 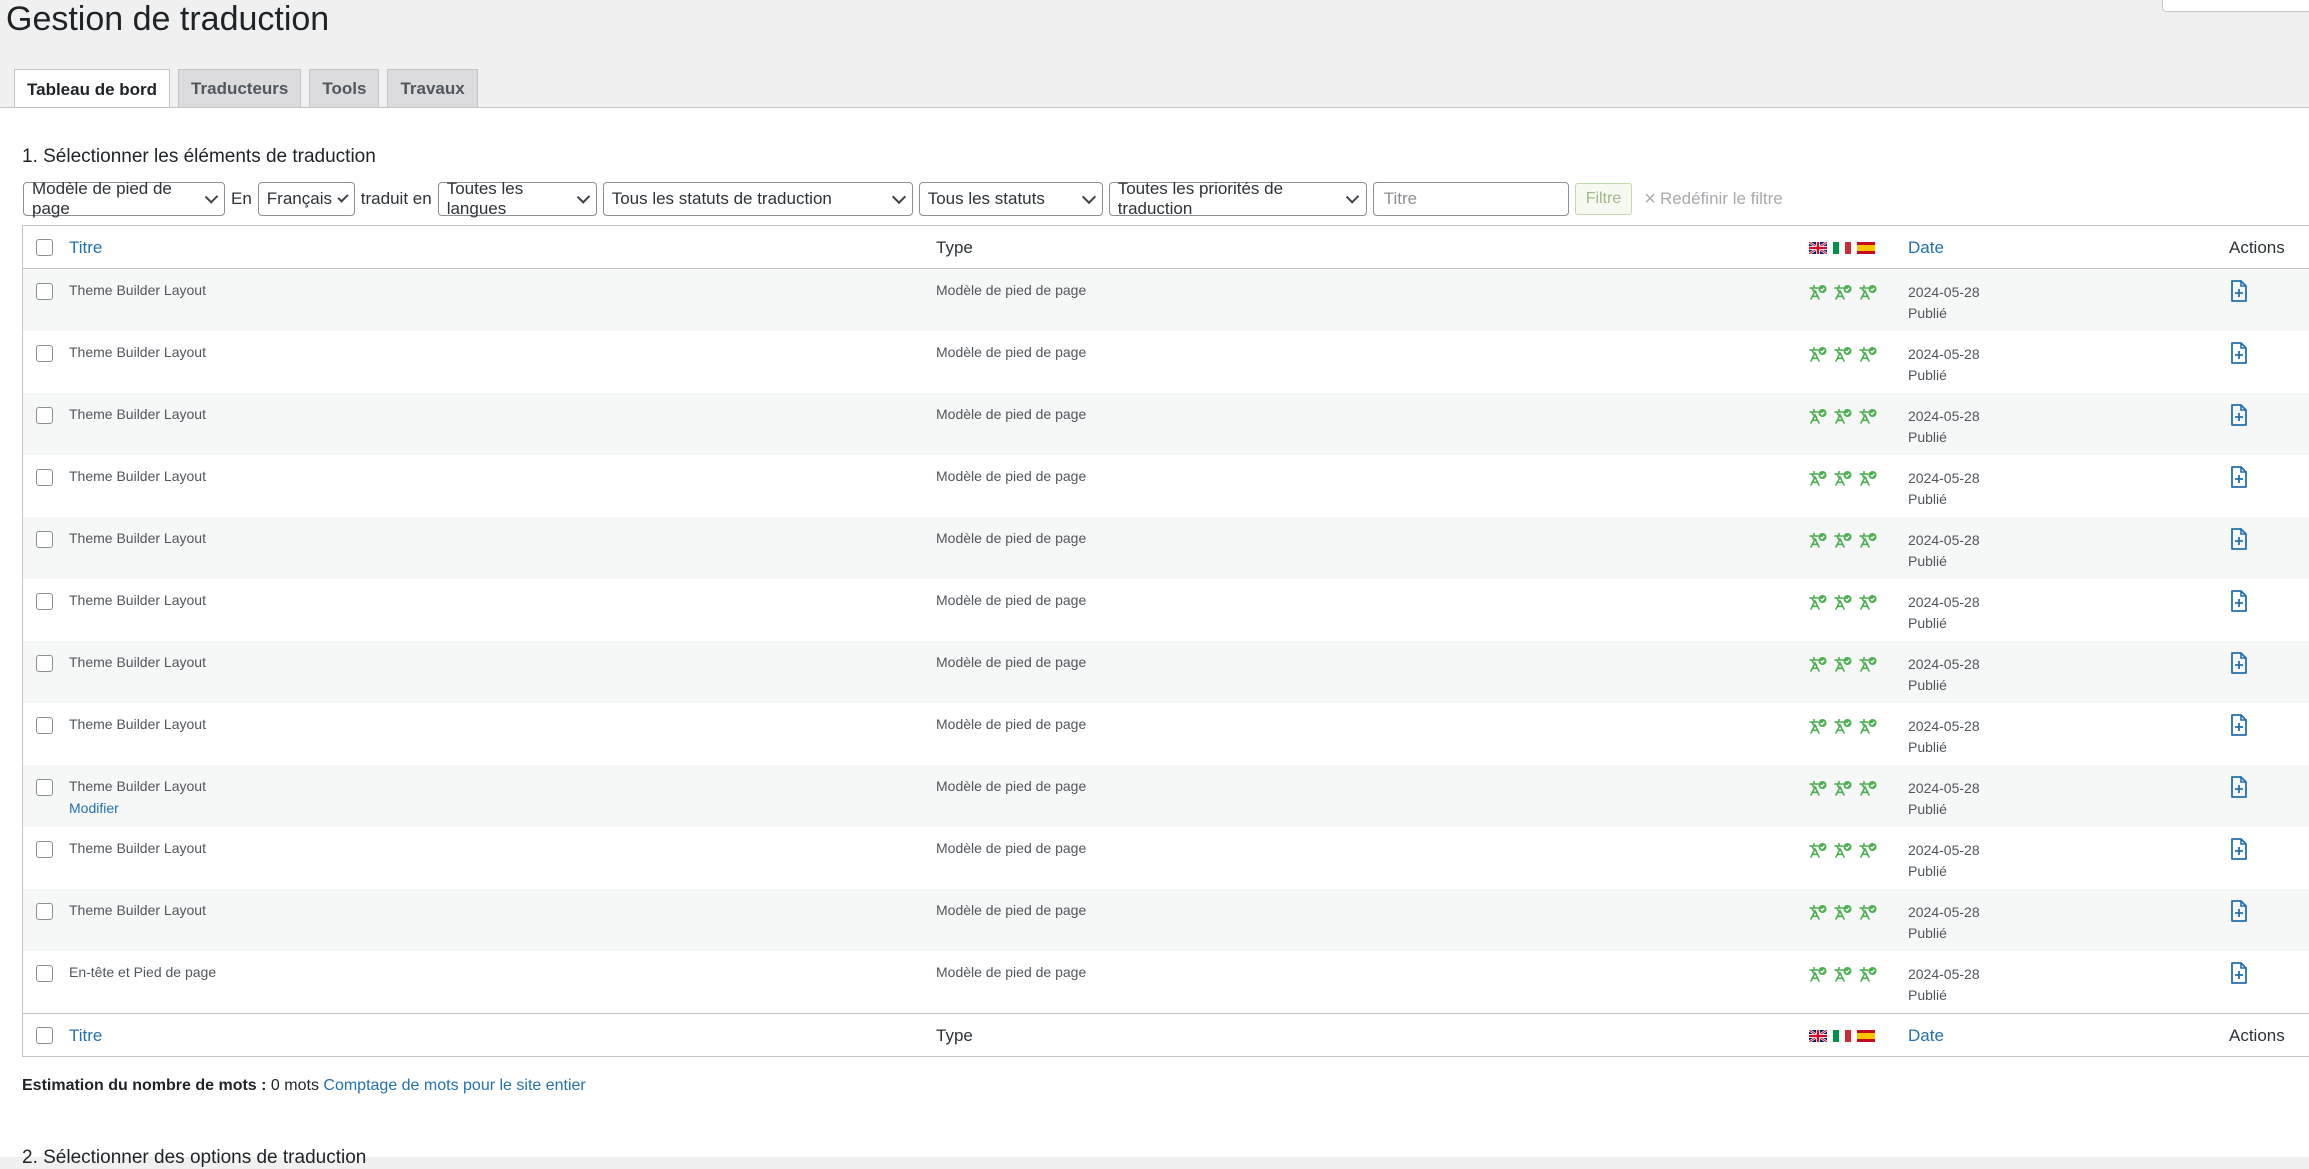 I want to click on column-title-sort: Titre, so click(x=85, y=248).